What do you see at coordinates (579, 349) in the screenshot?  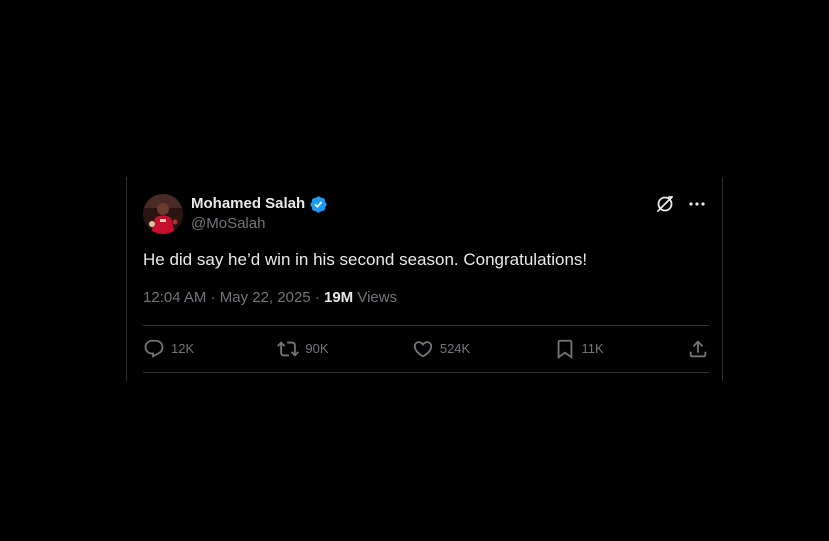 I see `bookmark-button: 11K` at bounding box center [579, 349].